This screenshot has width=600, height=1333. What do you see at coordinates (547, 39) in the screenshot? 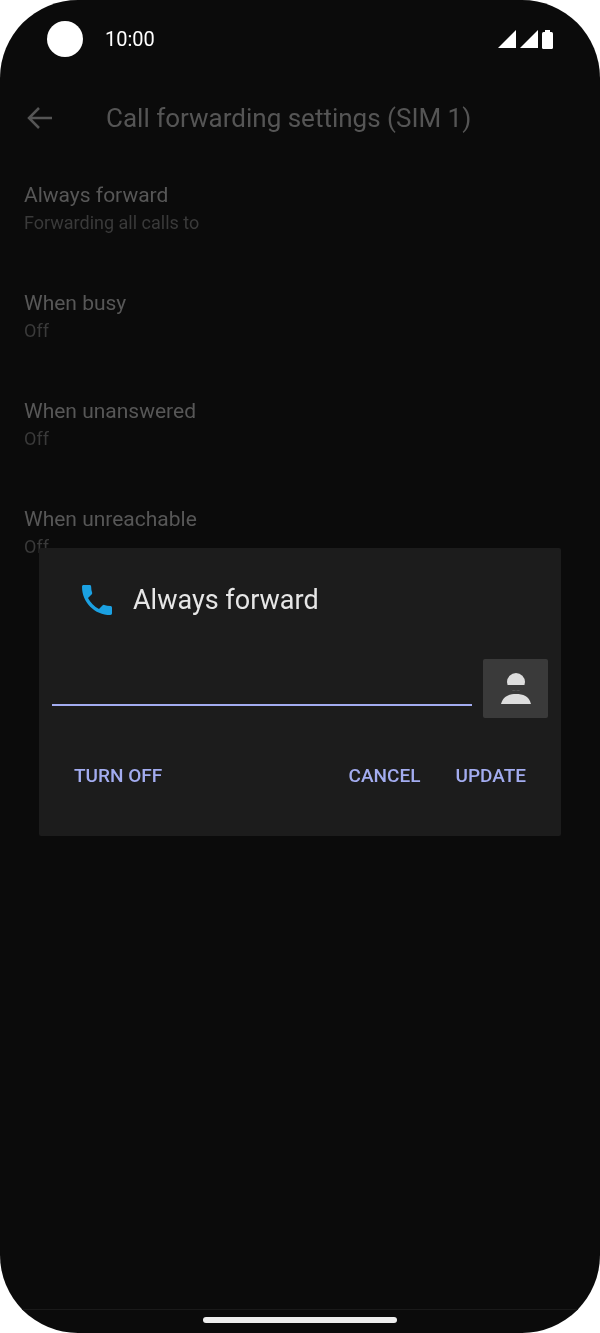
I see `battery-icon` at bounding box center [547, 39].